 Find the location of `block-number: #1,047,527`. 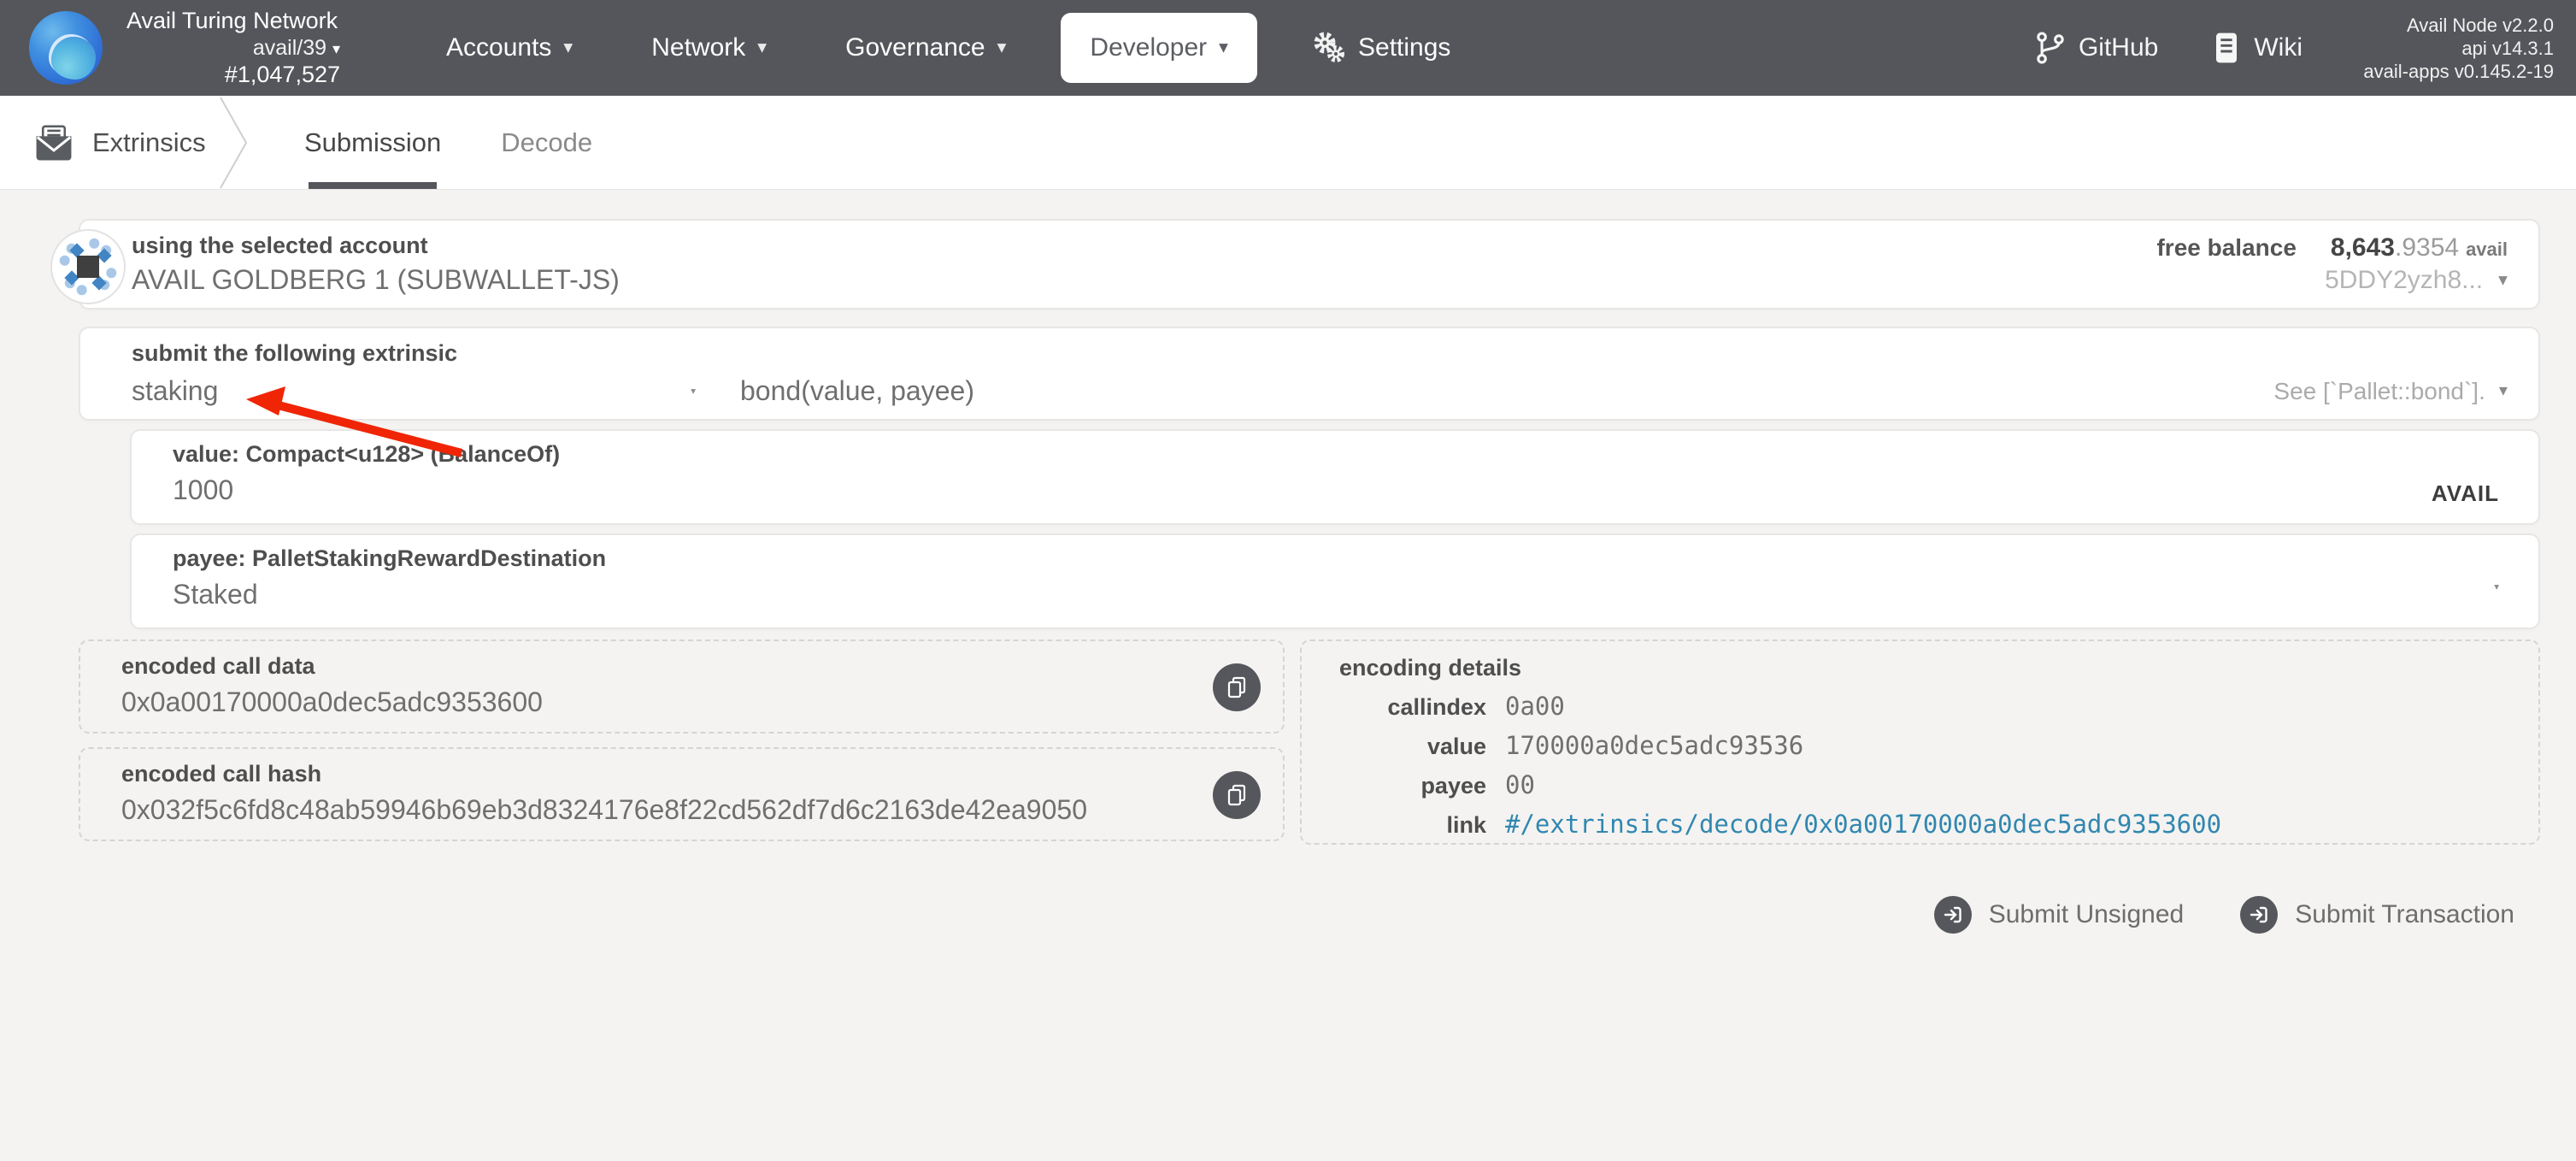

block-number: #1,047,527 is located at coordinates (282, 75).